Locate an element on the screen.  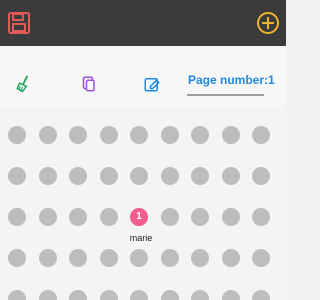
seat-name-label: marie is located at coordinates (141, 238).